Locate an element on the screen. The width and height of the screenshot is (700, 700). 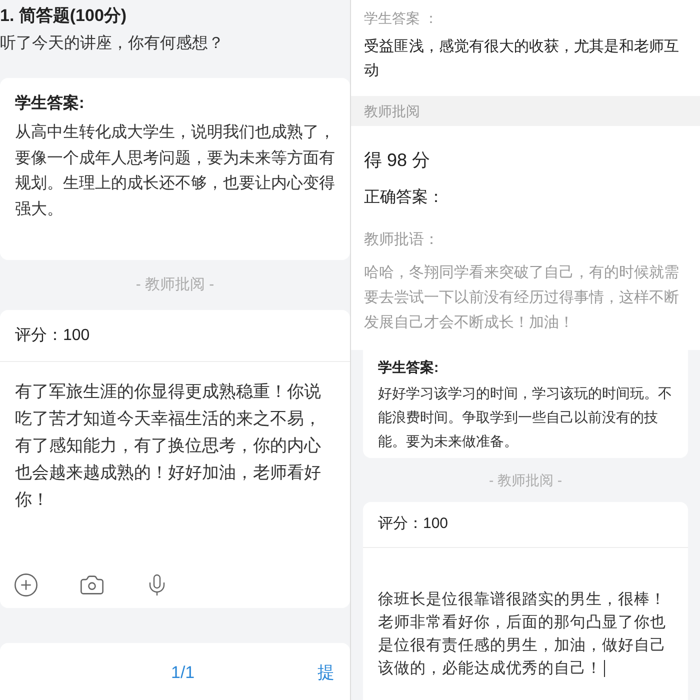
comment-label: 教师批语： is located at coordinates (401, 240).